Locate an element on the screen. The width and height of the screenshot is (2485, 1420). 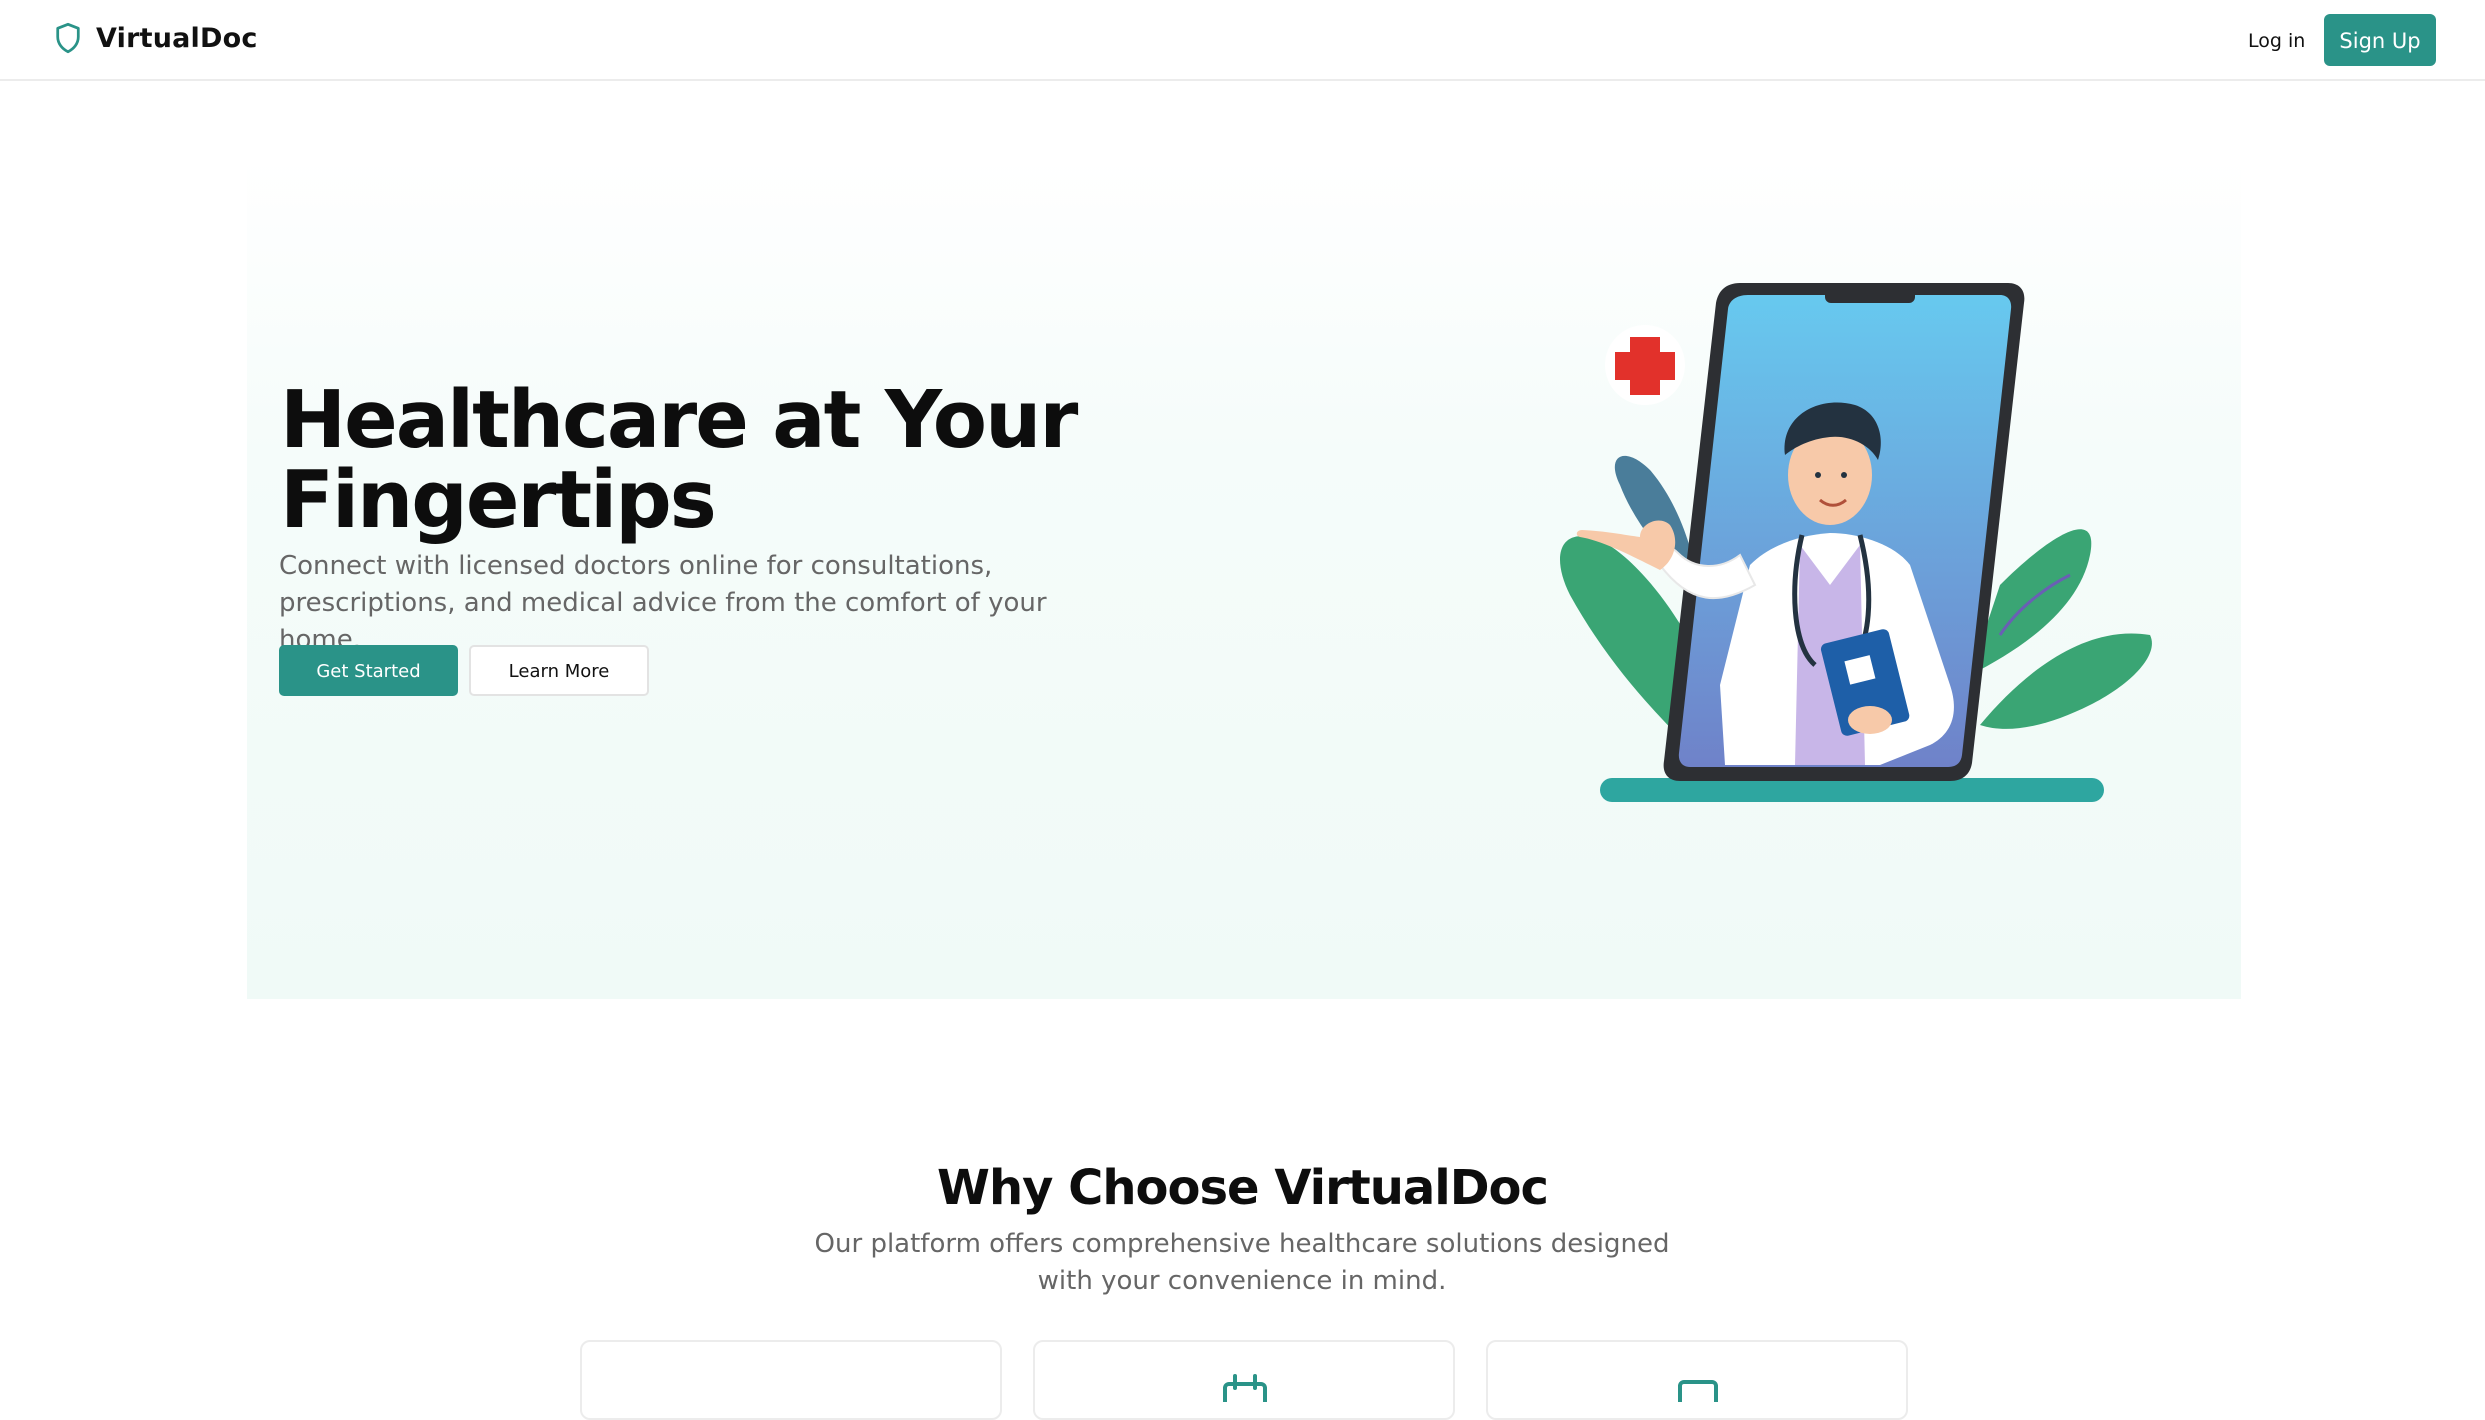
brand-name: VirtualDoc is located at coordinates (177, 38).